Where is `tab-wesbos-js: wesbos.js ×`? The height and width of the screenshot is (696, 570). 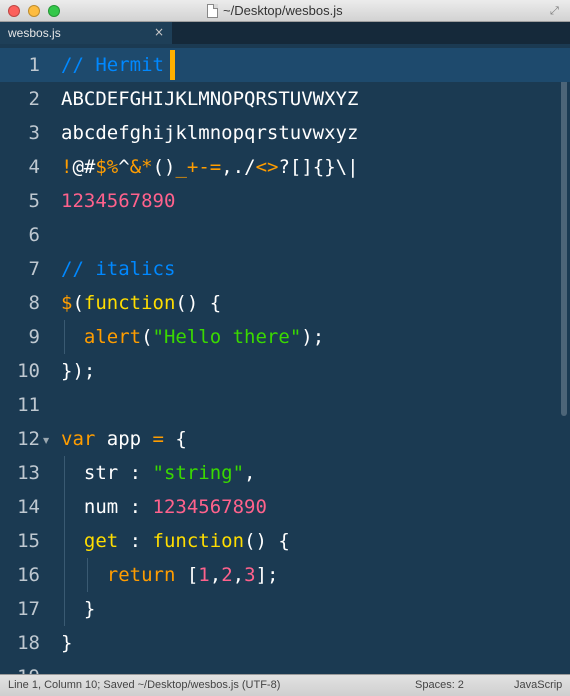
tab-wesbos-js: wesbos.js × is located at coordinates (86, 33).